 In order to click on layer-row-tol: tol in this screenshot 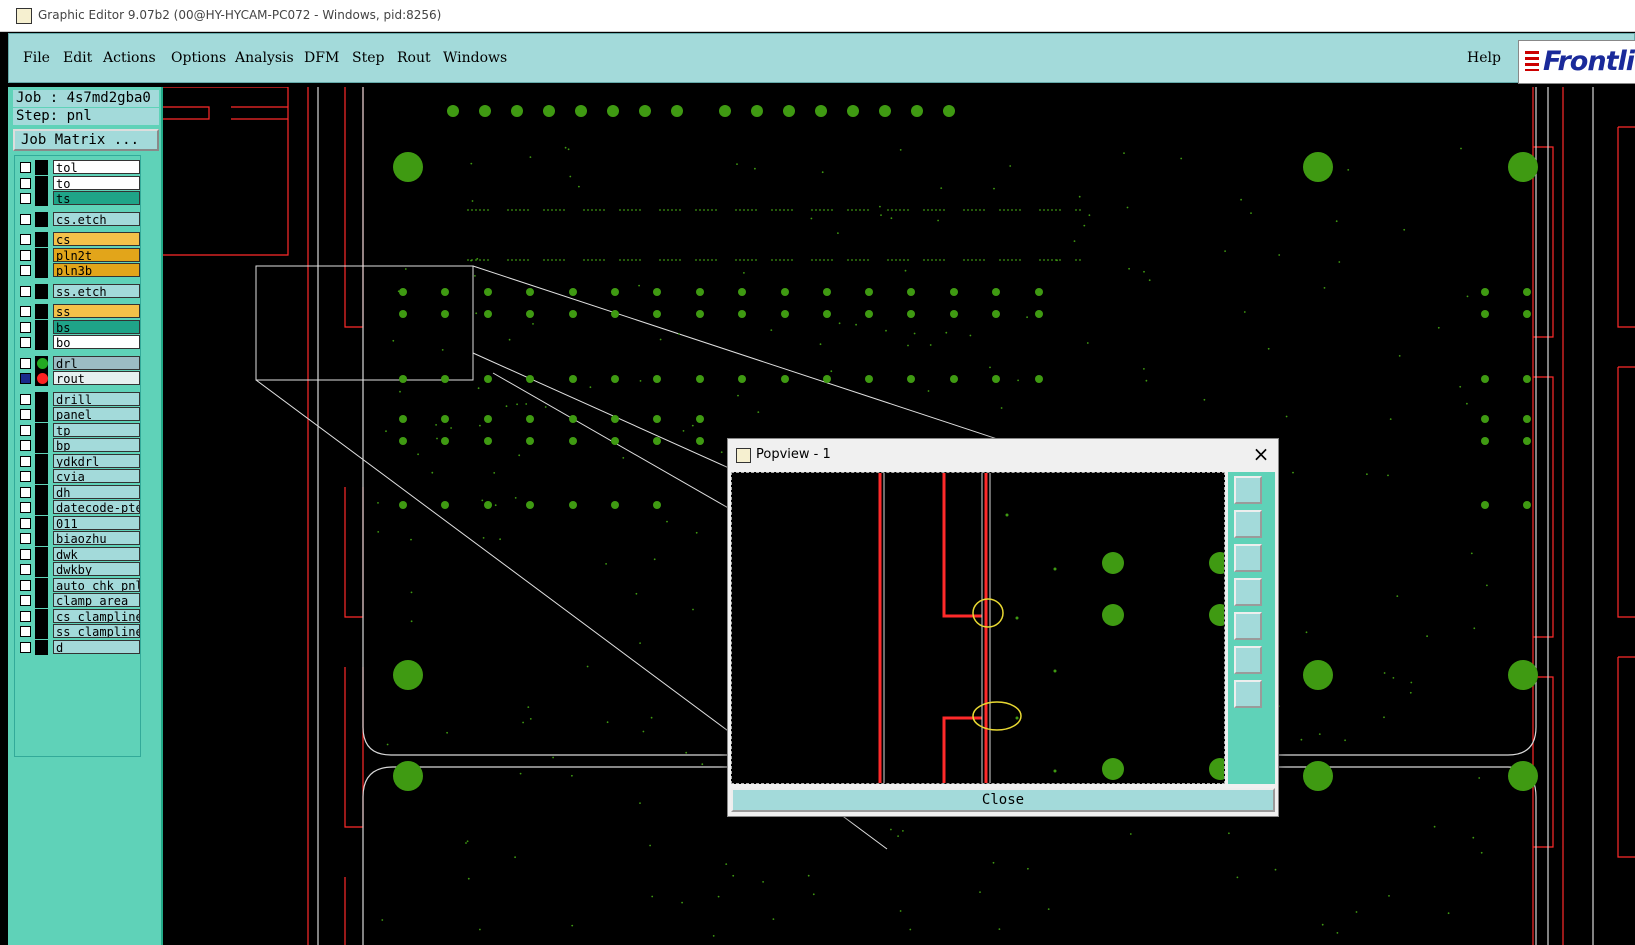, I will do `click(77, 167)`.